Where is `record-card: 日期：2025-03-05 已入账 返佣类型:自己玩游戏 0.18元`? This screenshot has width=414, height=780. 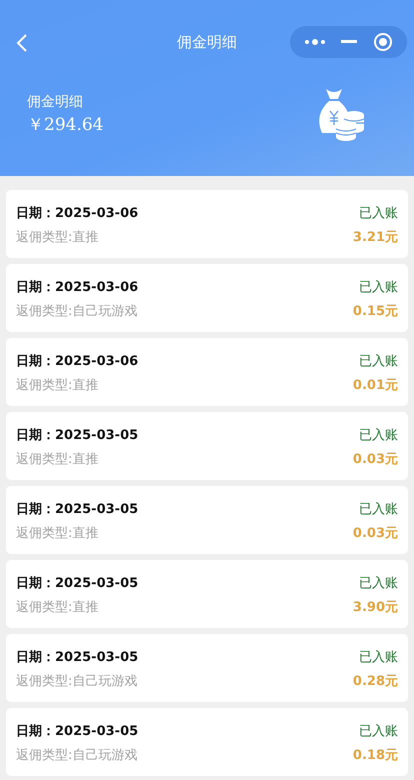
record-card: 日期：2025-03-05 已入账 返佣类型:自己玩游戏 0.18元 is located at coordinates (207, 742).